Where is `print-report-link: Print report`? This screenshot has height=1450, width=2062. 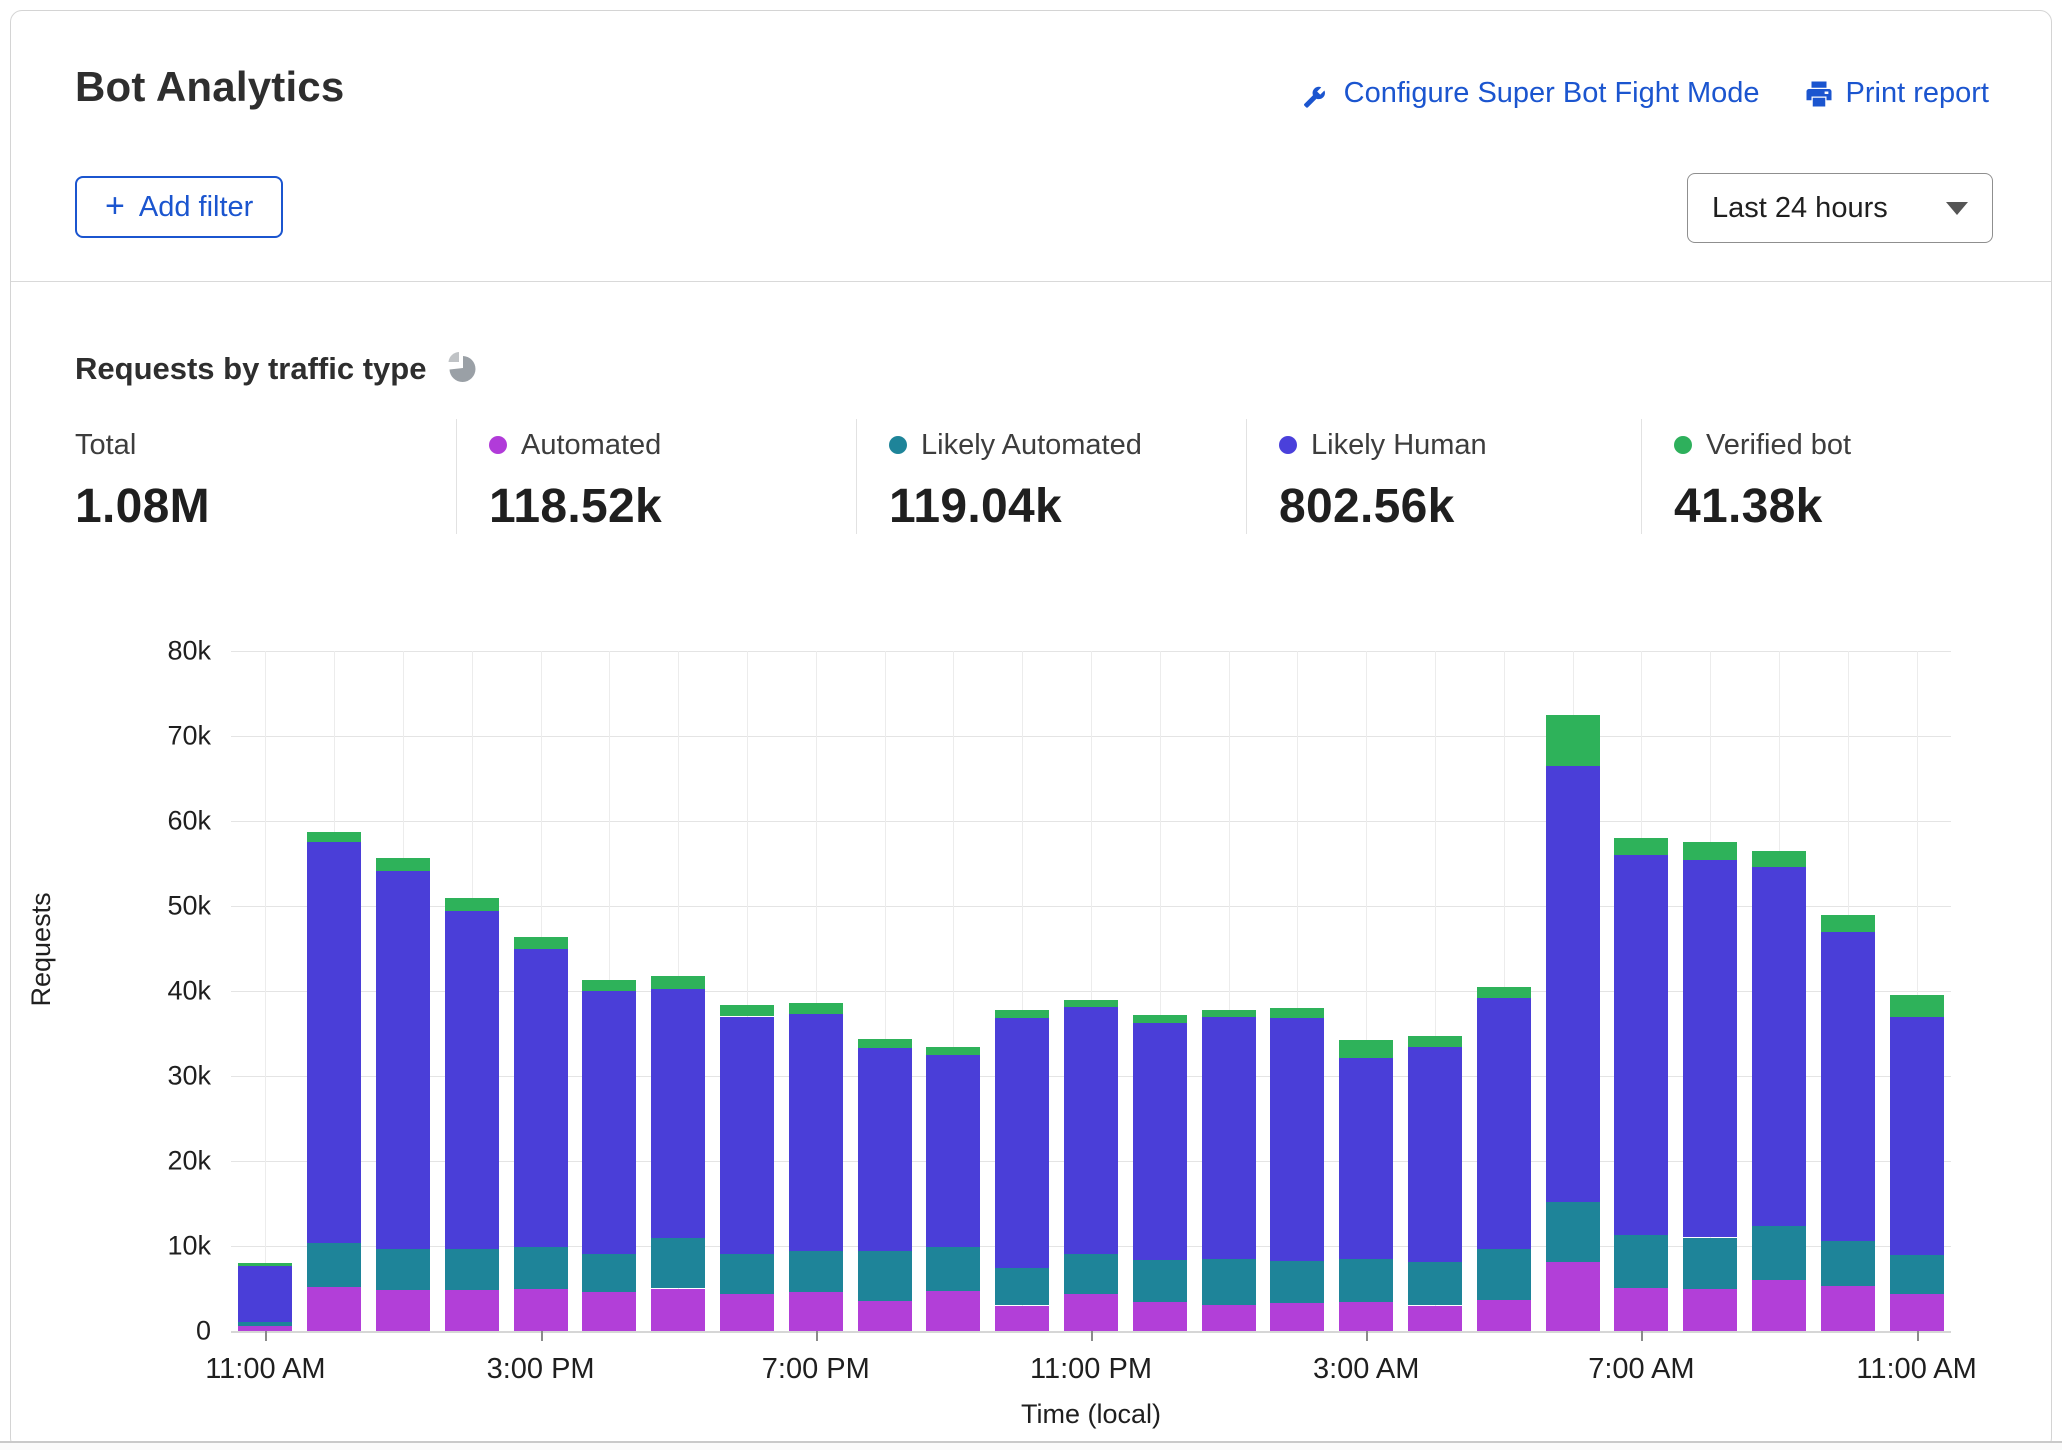
print-report-link: Print report is located at coordinates (1896, 93).